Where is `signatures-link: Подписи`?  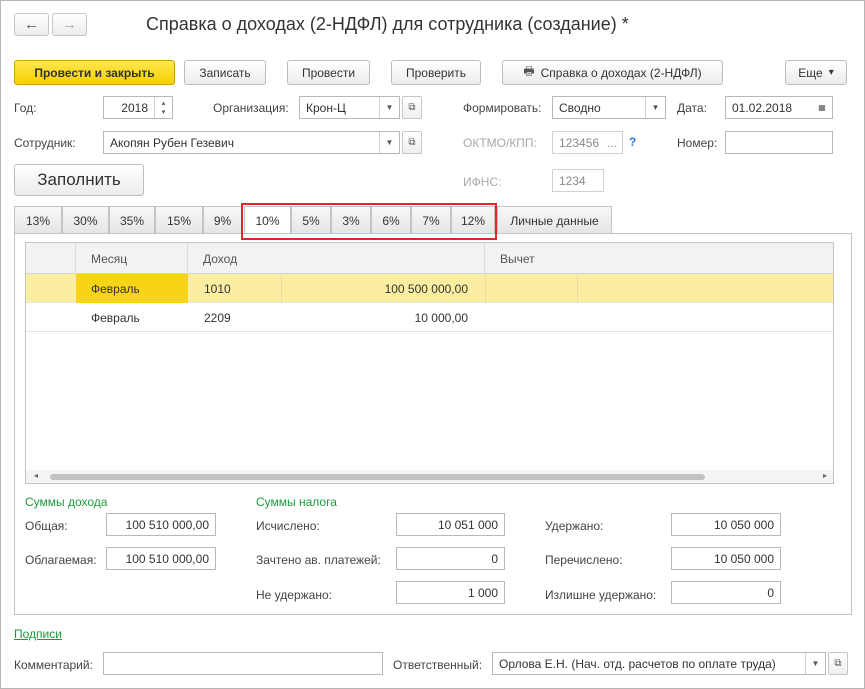 signatures-link: Подписи is located at coordinates (38, 634).